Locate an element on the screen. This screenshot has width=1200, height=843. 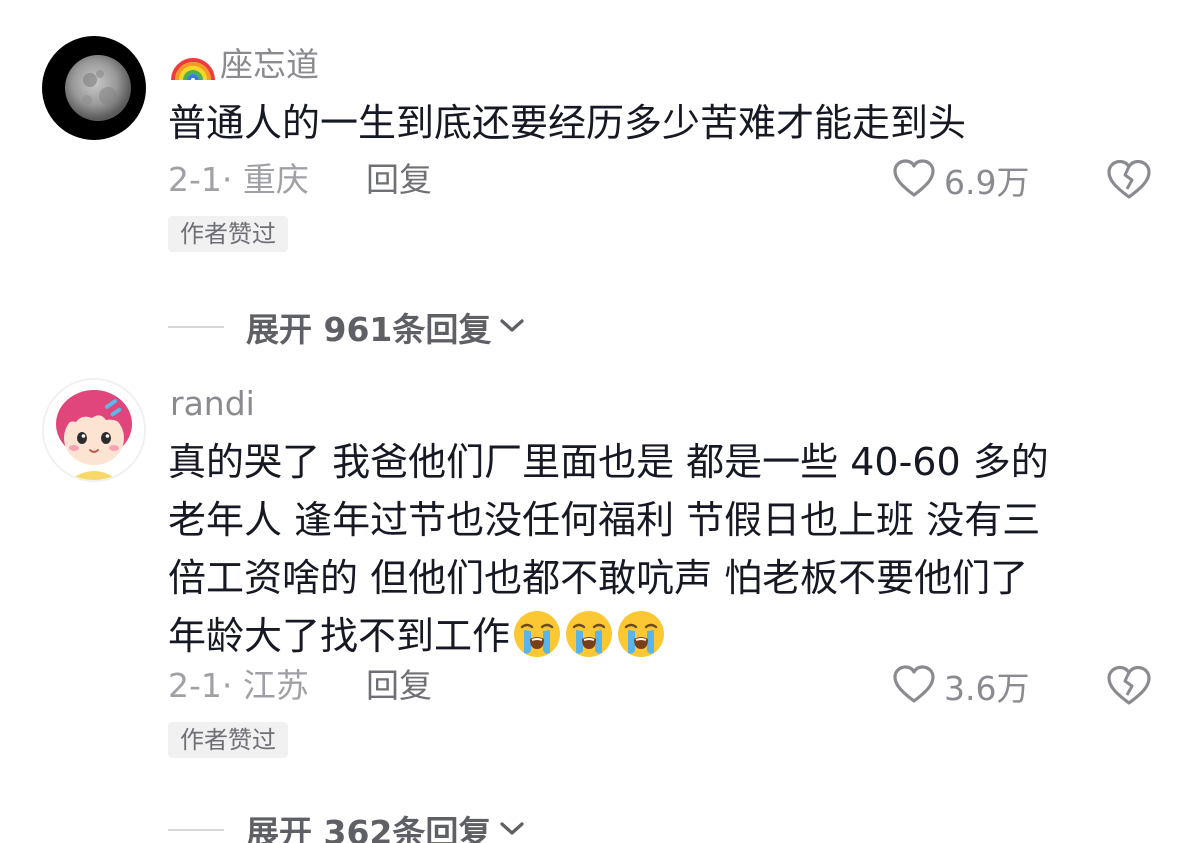
comment-text-line: 倍工资啥的 但他们也都不敢吭声 怕老板不要他们了 is located at coordinates (598, 578).